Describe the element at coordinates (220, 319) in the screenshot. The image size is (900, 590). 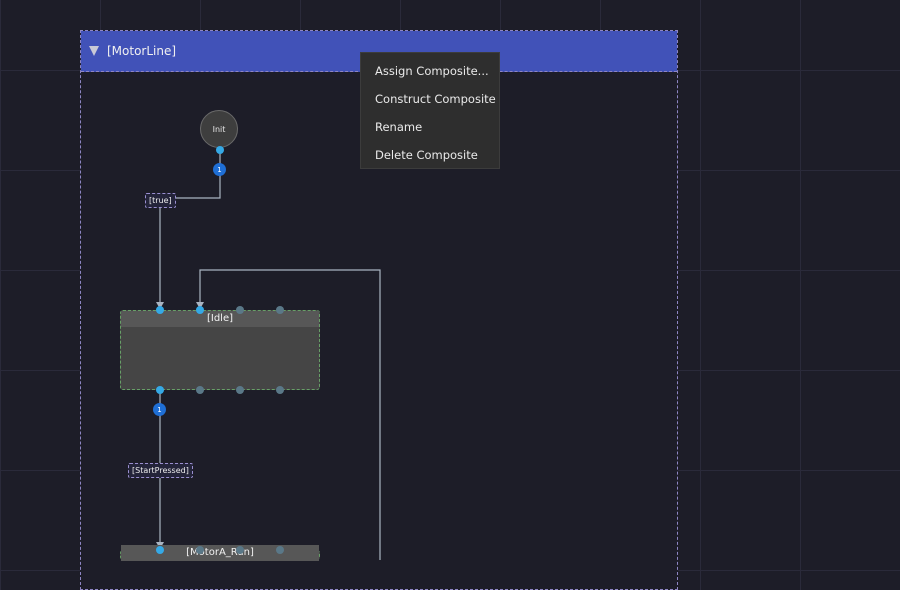
I see `state-title: [Idle]` at that location.